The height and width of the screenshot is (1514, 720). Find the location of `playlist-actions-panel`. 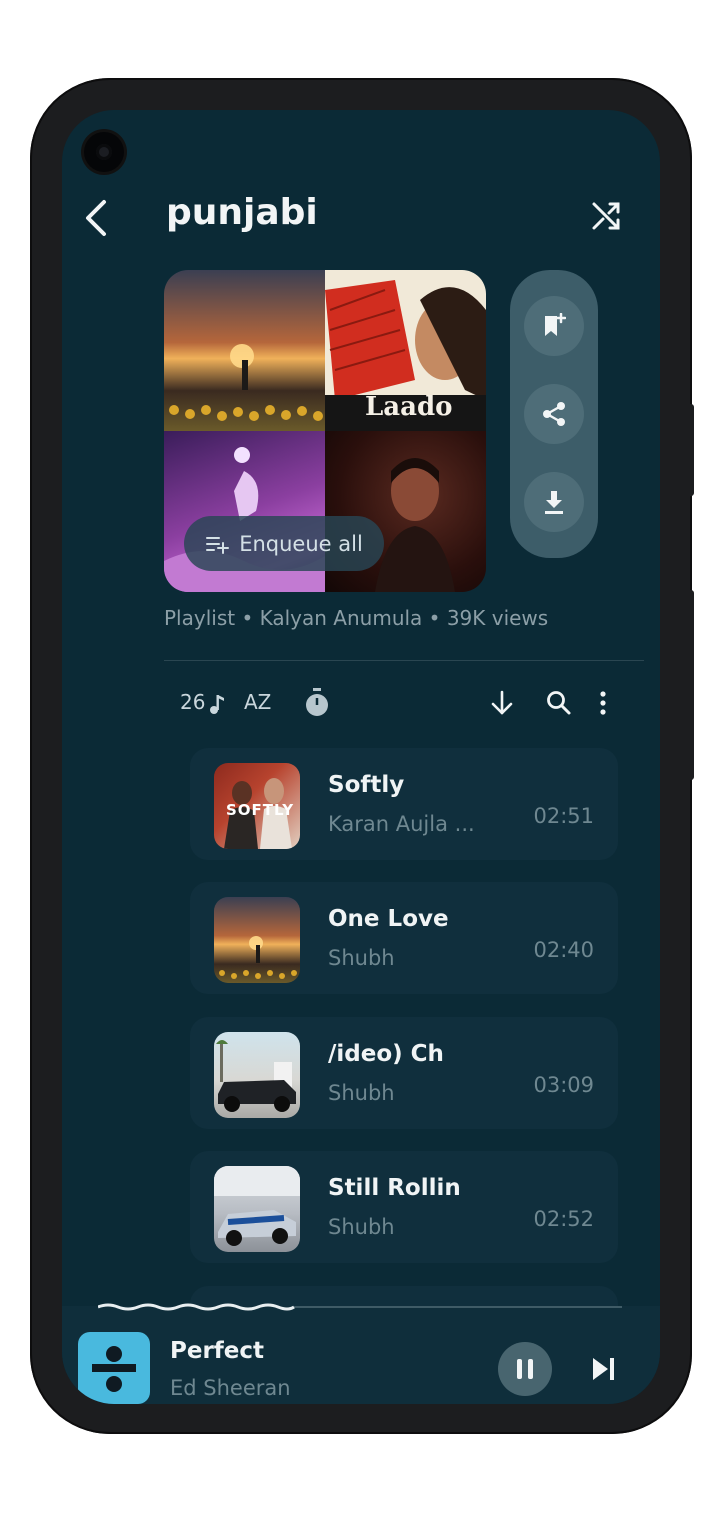

playlist-actions-panel is located at coordinates (554, 414).